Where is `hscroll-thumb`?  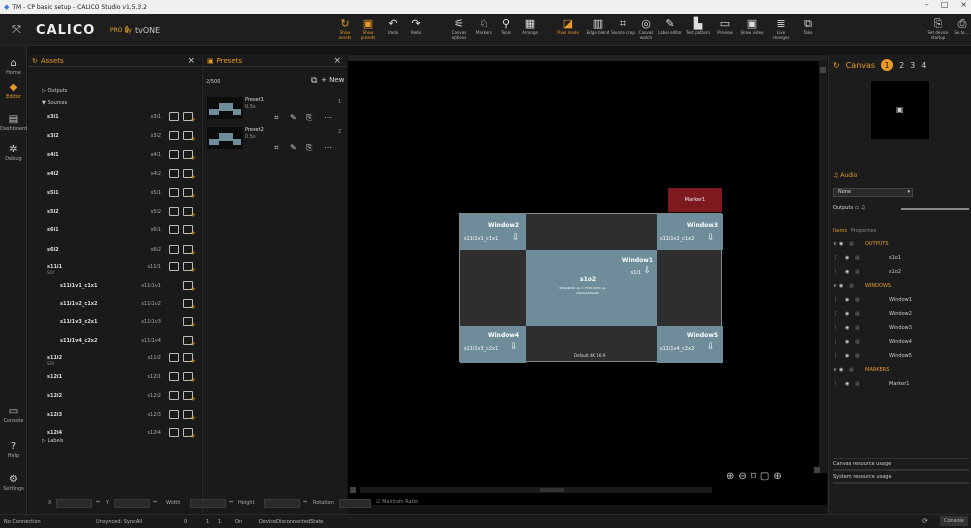
hscroll-thumb is located at coordinates (552, 490).